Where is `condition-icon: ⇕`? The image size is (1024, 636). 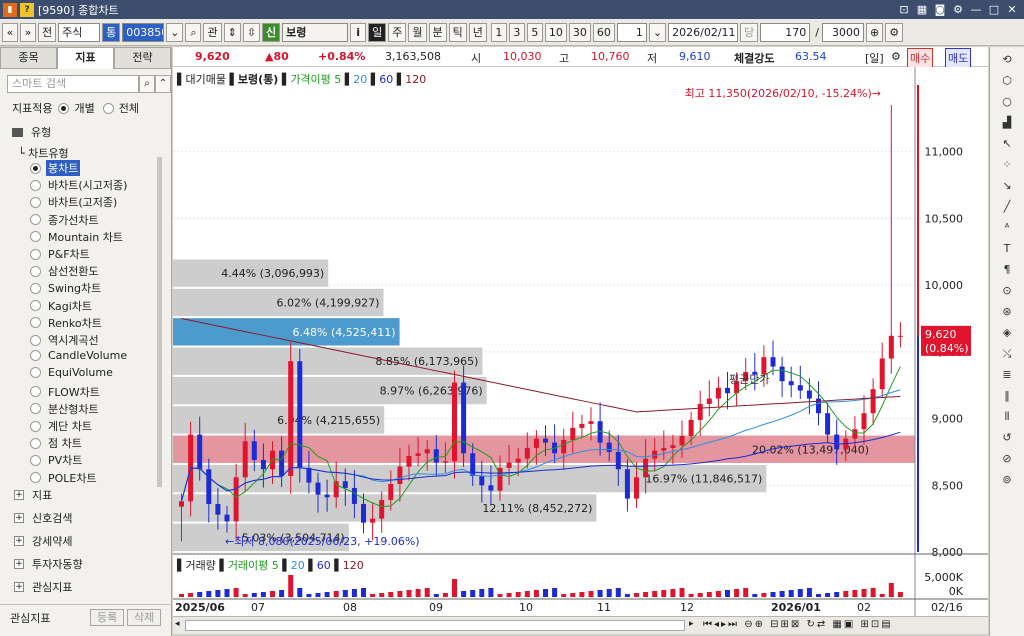 condition-icon: ⇕ is located at coordinates (232, 32).